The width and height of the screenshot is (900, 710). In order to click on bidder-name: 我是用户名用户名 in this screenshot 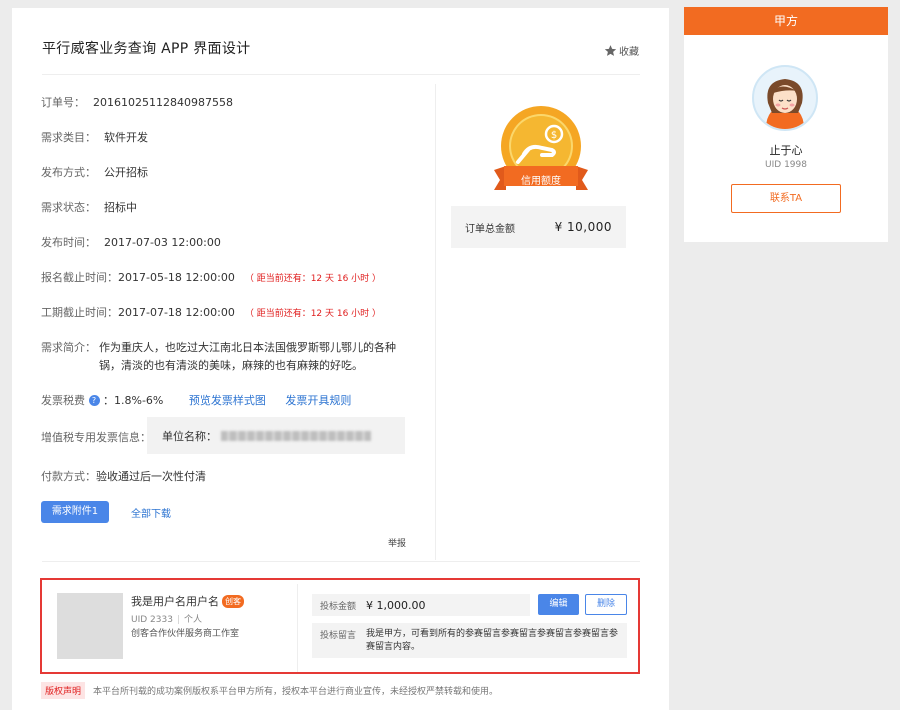, I will do `click(175, 601)`.